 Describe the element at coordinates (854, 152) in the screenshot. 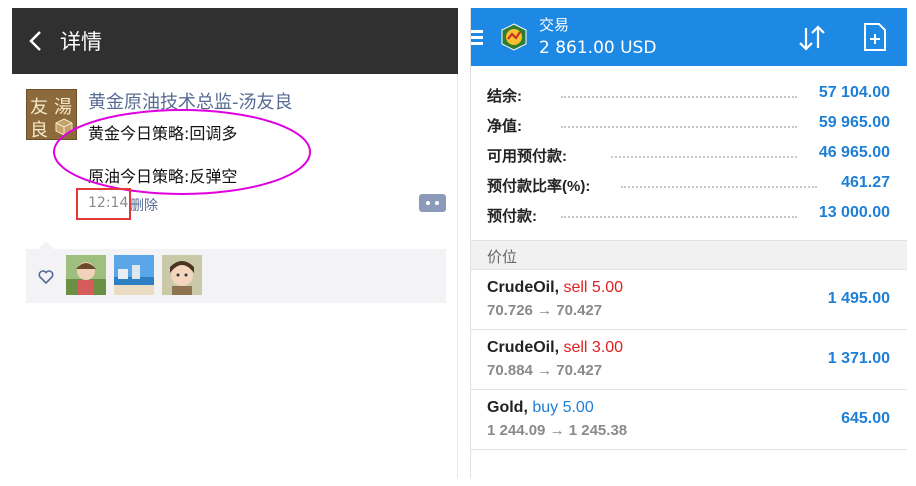

I see `account-value: 46 965.00` at that location.